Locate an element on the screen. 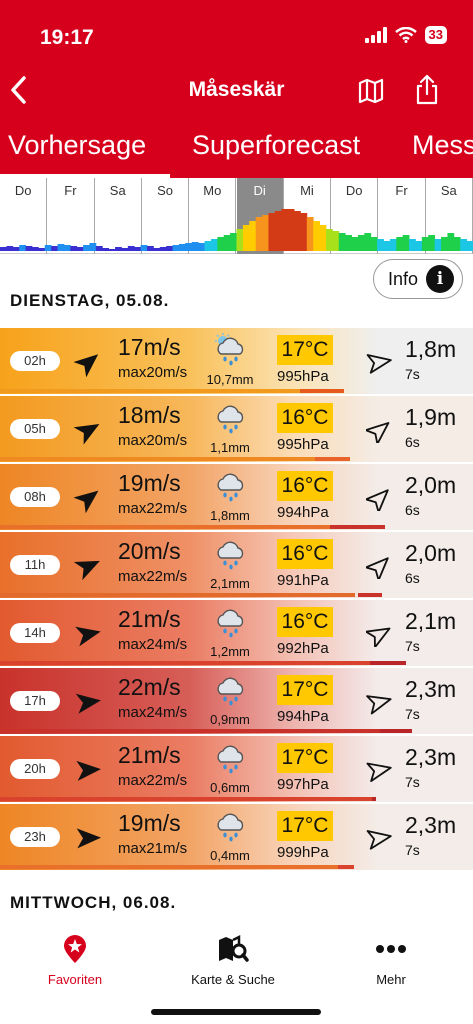 The image size is (473, 1024). forecast-row: 23h 19m/s max21m/s 0,4mm 17°C 999hPa 2,3m 7s is located at coordinates (236, 837).